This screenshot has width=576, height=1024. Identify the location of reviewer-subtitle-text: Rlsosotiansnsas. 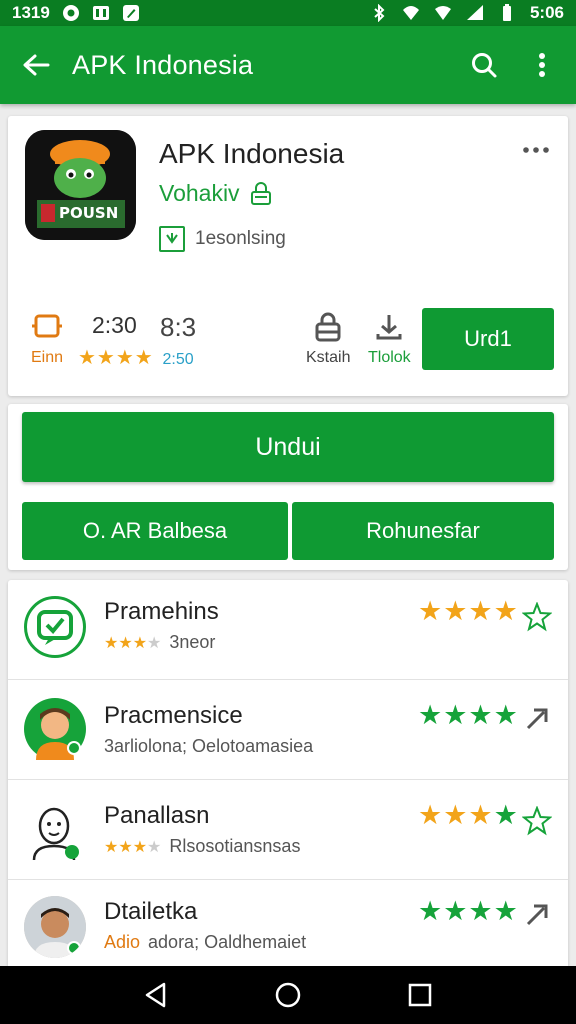
(235, 846).